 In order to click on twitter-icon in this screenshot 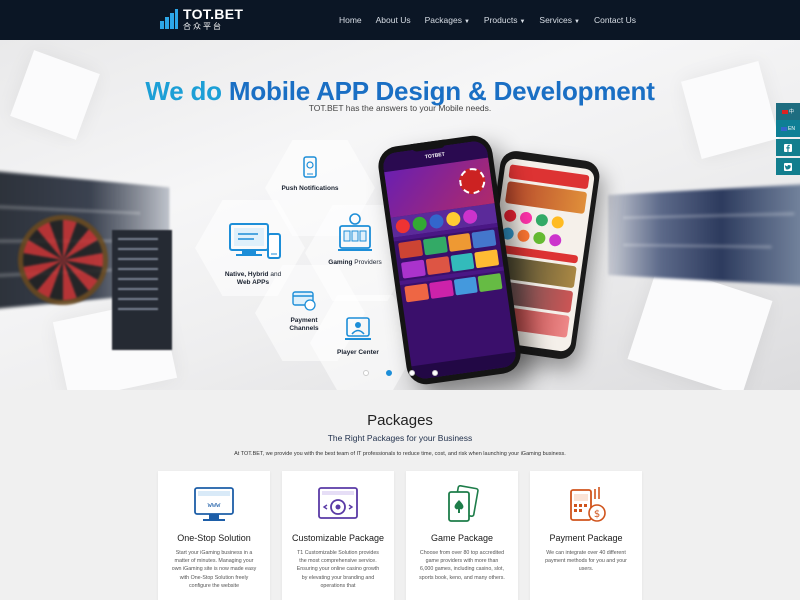, I will do `click(788, 166)`.